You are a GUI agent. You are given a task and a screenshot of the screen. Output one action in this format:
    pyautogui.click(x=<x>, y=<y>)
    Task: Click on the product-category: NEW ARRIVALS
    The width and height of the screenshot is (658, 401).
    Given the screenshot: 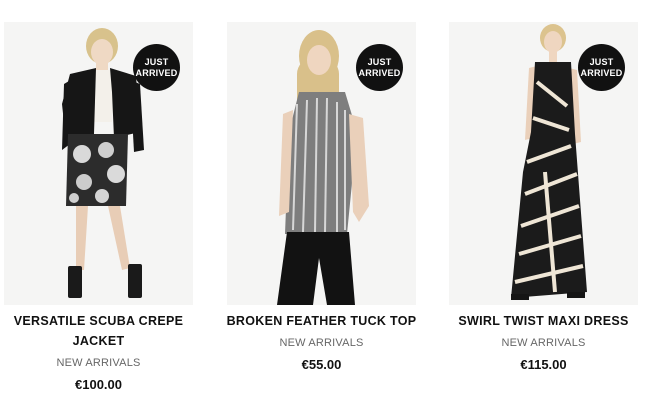 What is the action you would take?
    pyautogui.click(x=543, y=343)
    